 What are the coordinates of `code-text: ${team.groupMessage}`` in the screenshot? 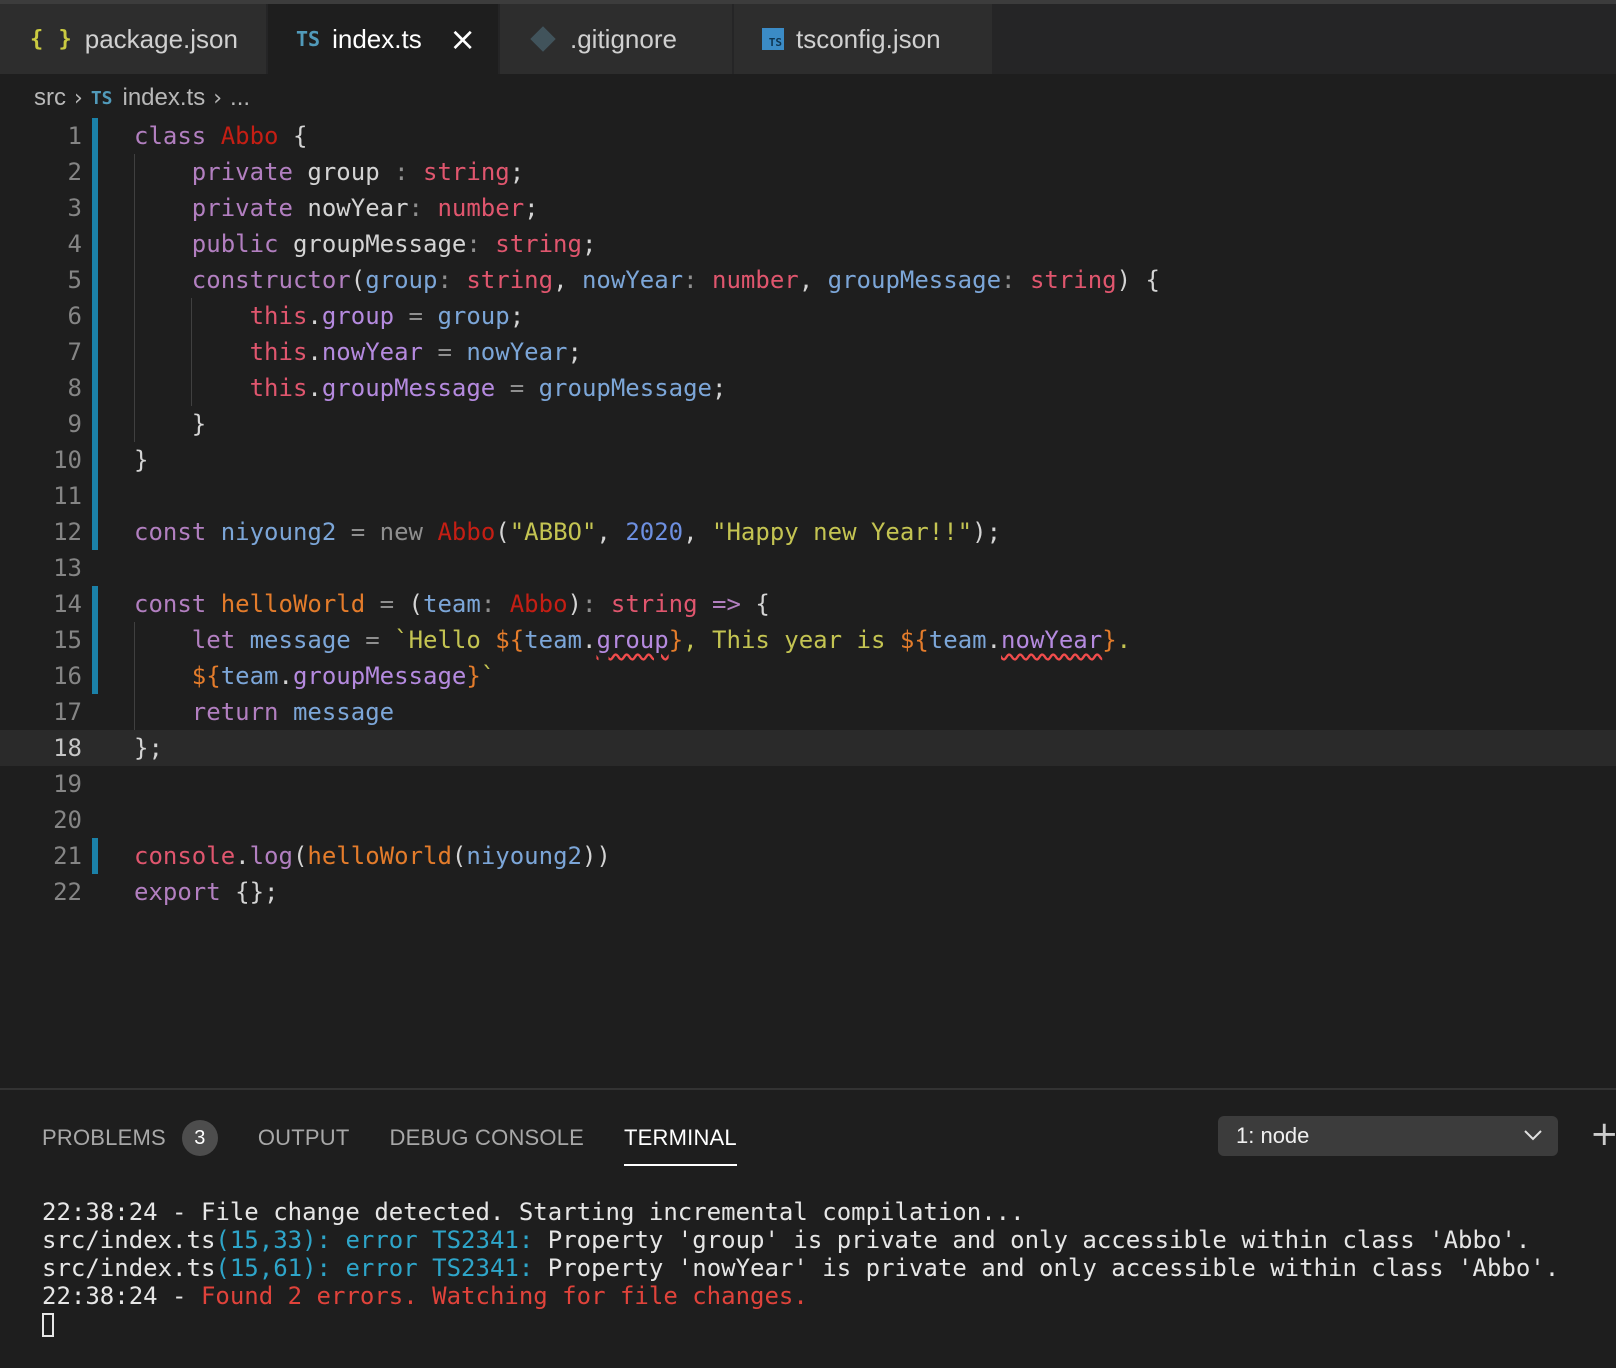 It's located at (343, 676).